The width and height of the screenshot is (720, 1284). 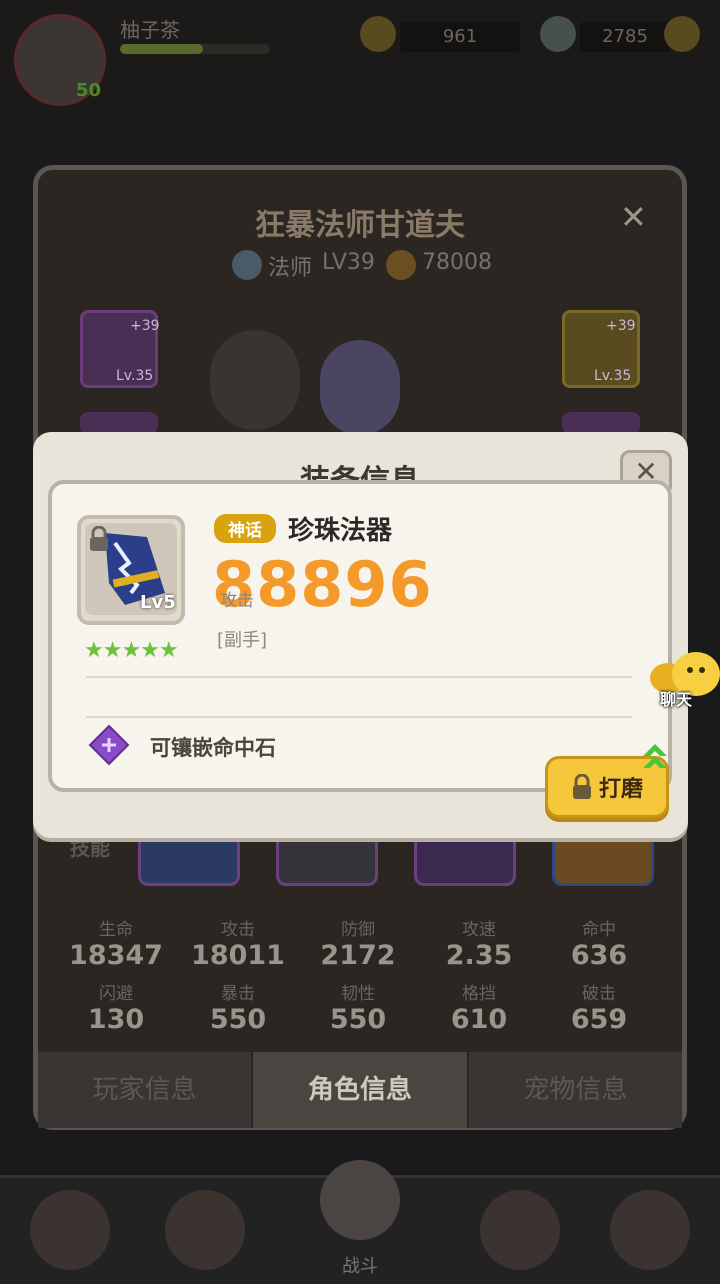 I want to click on stat-item: 格挡 610, so click(x=479, y=1009).